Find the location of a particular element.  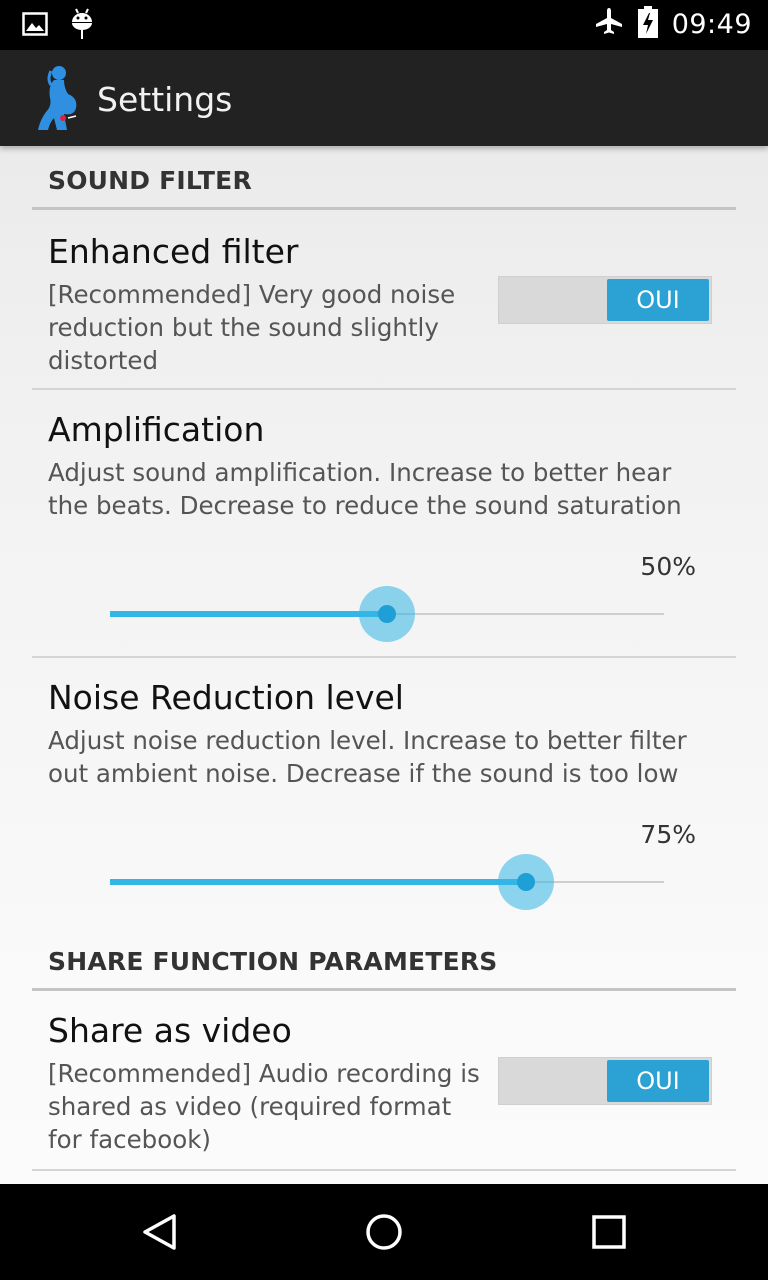

section-header-share: SHARE FUNCTION PARAMETERS is located at coordinates (384, 959).